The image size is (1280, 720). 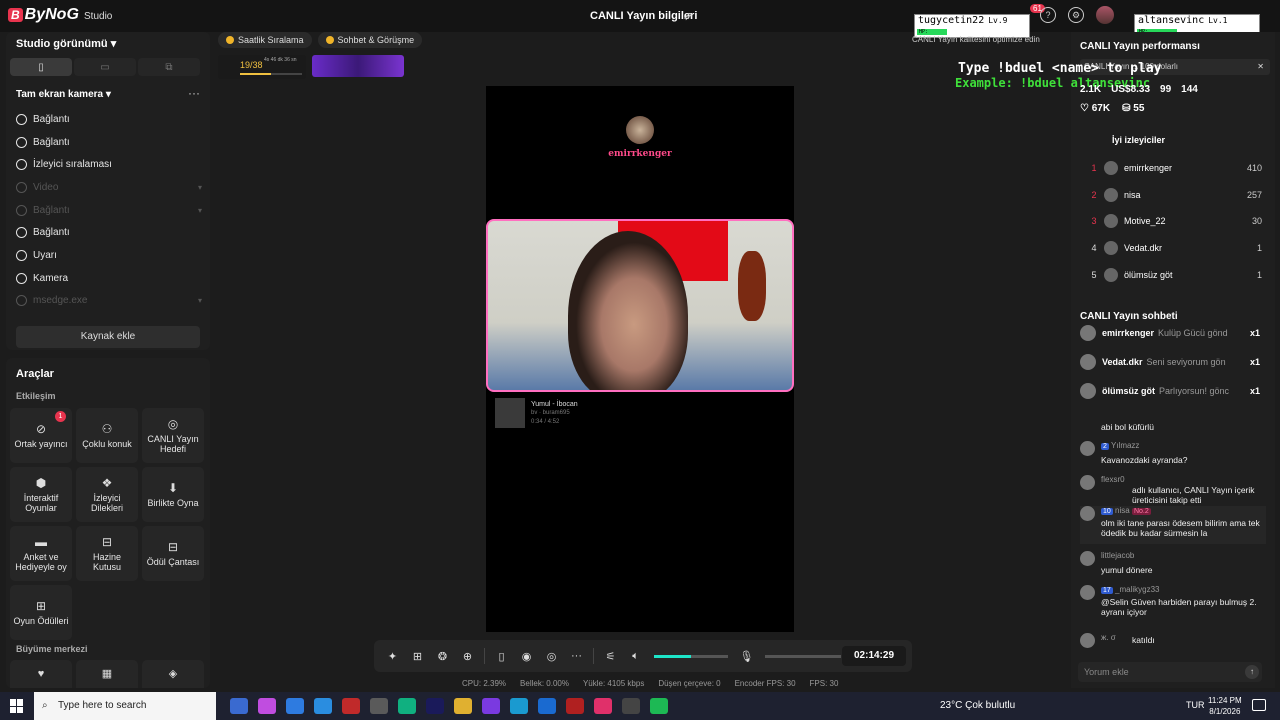 What do you see at coordinates (194, 93) in the screenshot?
I see `more-options-icon: ···` at bounding box center [194, 93].